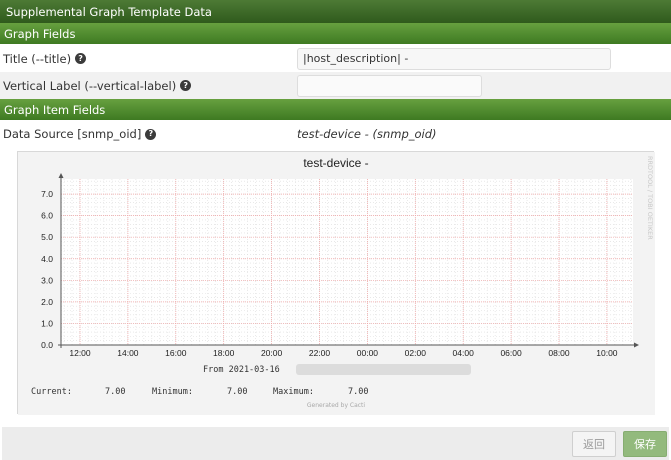 This screenshot has width=671, height=460. What do you see at coordinates (37, 58) in the screenshot?
I see `title-field-label: Title (--title)` at bounding box center [37, 58].